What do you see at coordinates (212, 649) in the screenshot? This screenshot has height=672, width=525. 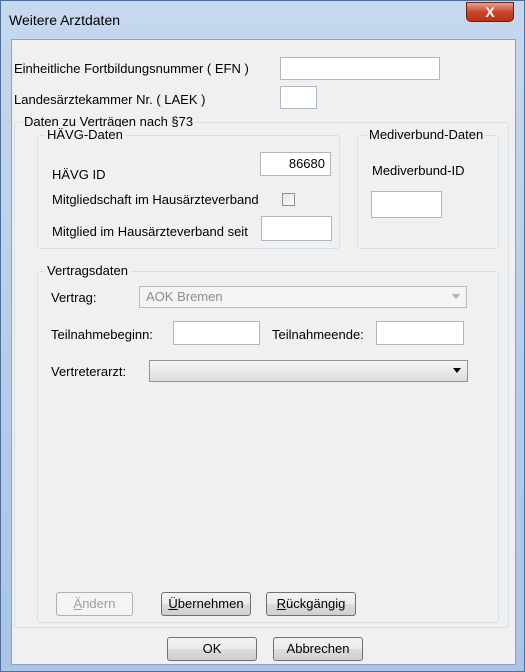 I see `ok-button: OK` at bounding box center [212, 649].